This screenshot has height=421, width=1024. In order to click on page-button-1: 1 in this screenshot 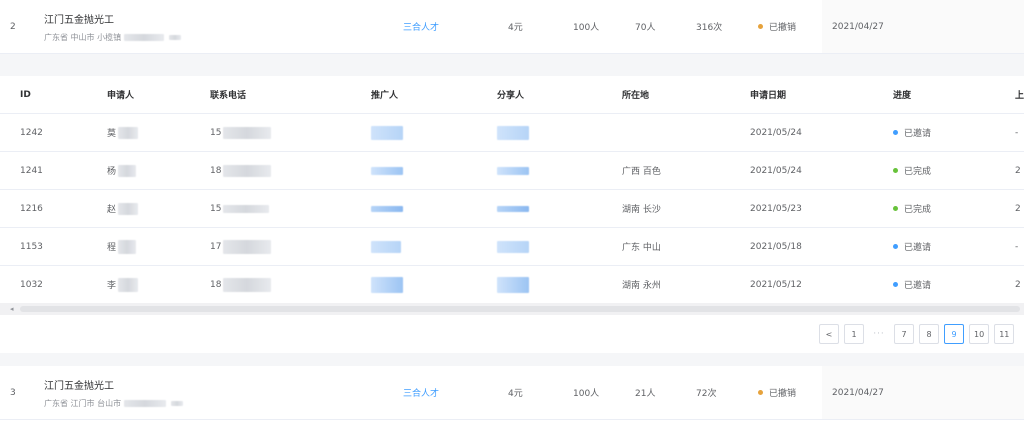, I will do `click(854, 334)`.